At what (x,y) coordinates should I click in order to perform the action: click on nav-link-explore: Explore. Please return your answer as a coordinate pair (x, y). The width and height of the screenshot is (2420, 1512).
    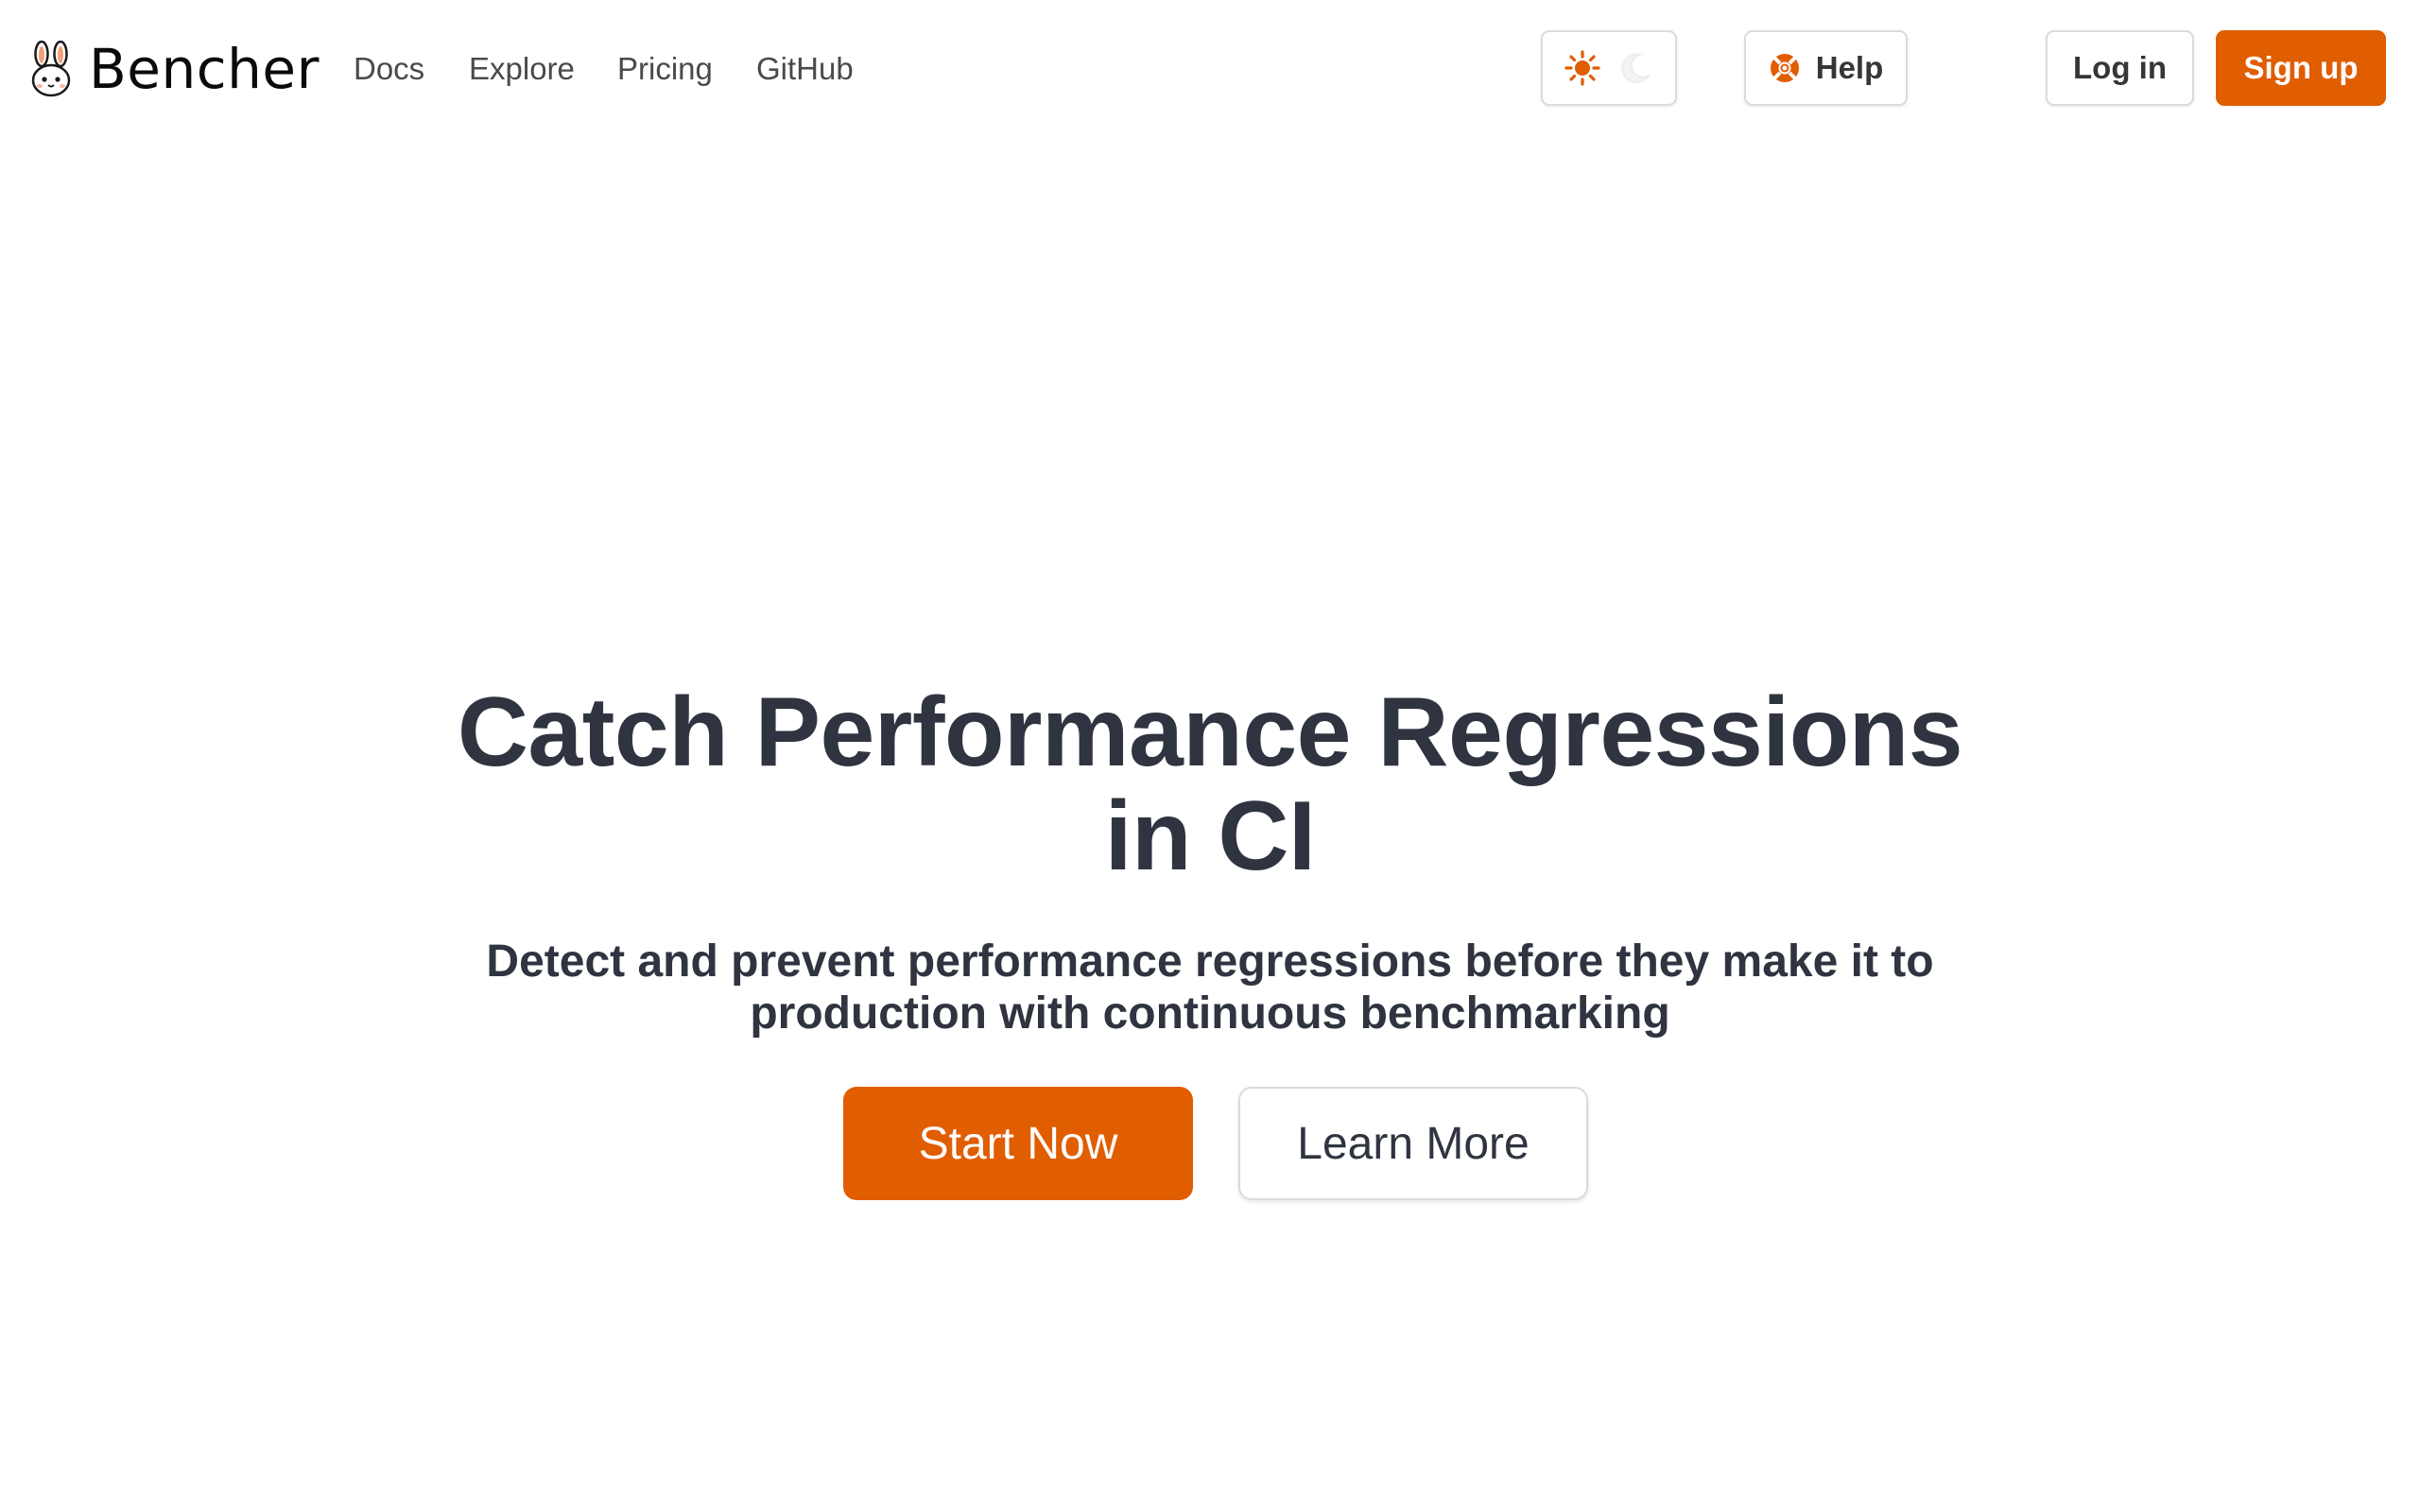
    Looking at the image, I should click on (522, 69).